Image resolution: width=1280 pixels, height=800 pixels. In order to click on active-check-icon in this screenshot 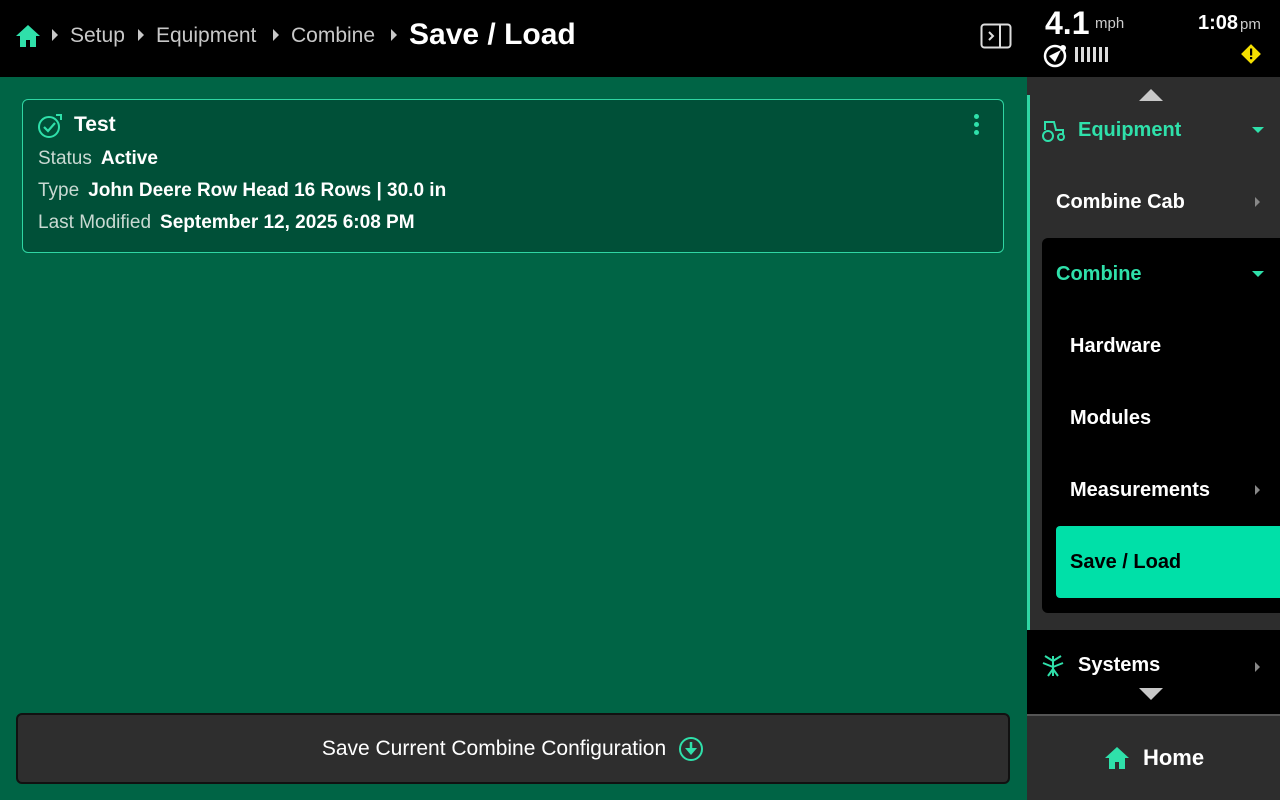, I will do `click(50, 126)`.